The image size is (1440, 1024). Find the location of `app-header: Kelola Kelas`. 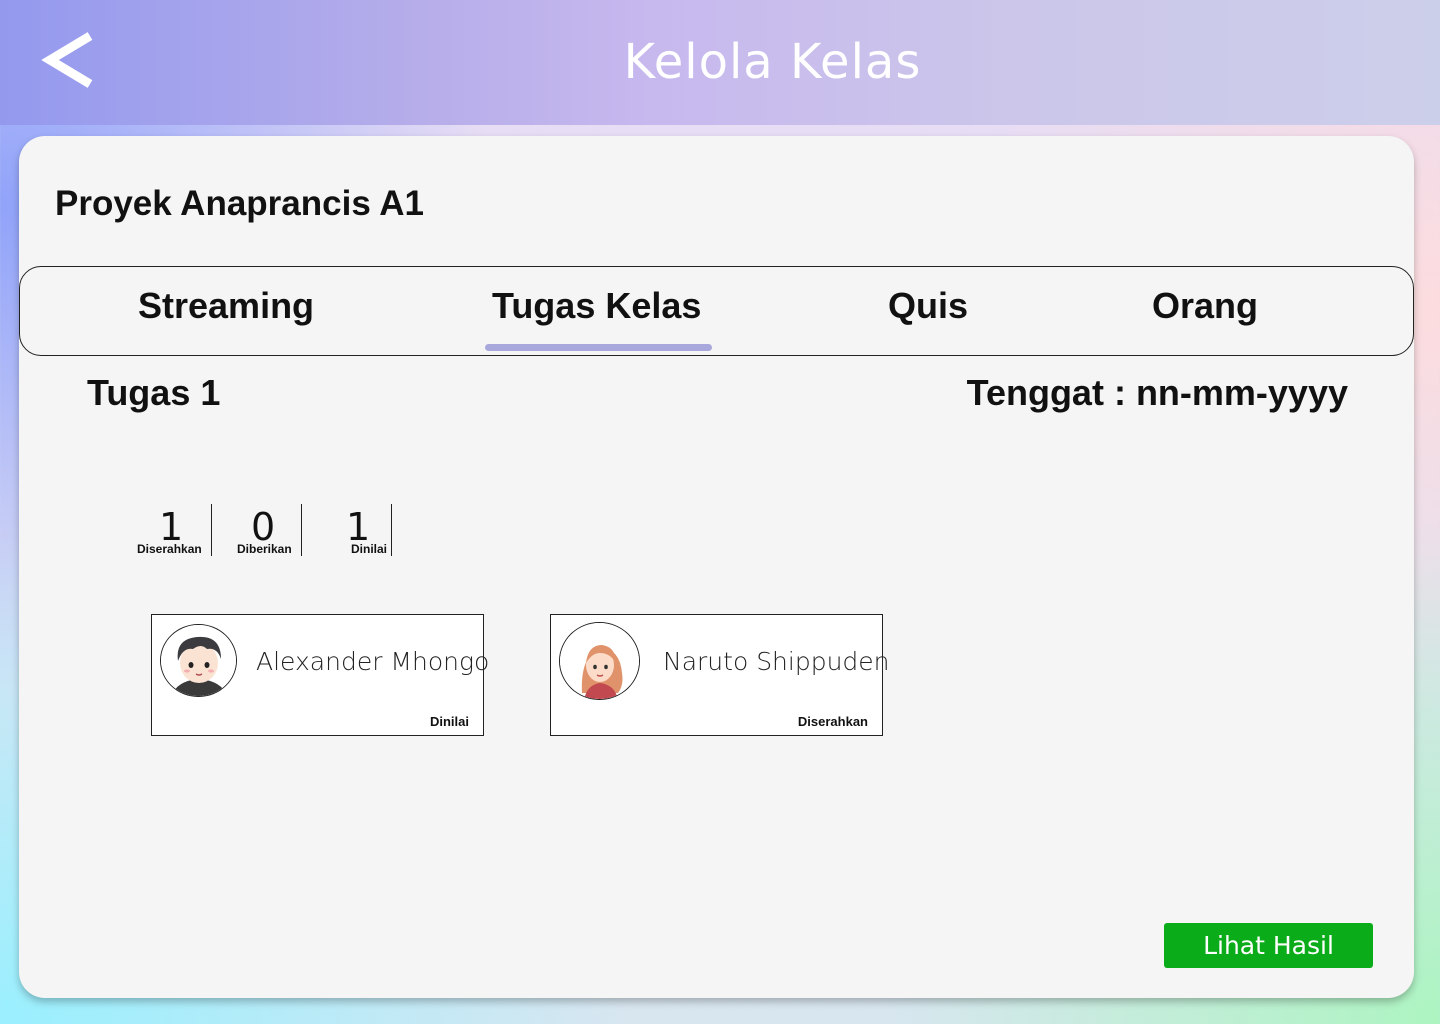

app-header: Kelola Kelas is located at coordinates (720, 62).